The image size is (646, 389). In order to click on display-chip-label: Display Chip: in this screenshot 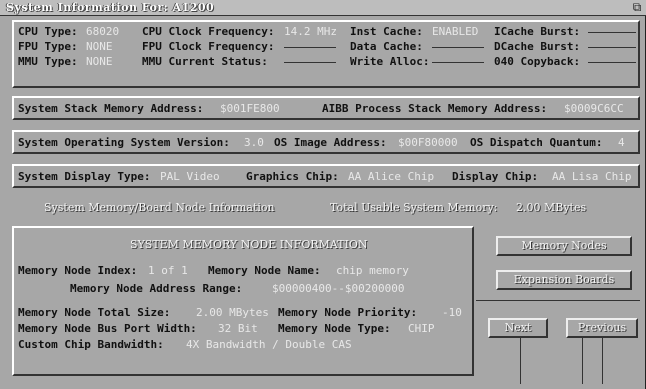, I will do `click(495, 176)`.